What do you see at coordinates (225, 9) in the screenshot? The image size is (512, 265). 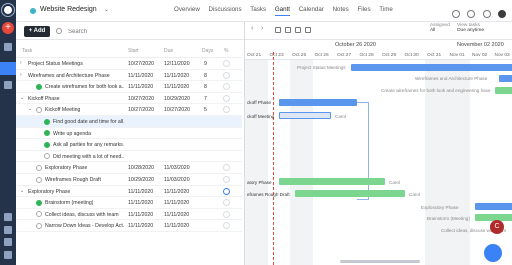 I see `tab-discussions: Discussions` at bounding box center [225, 9].